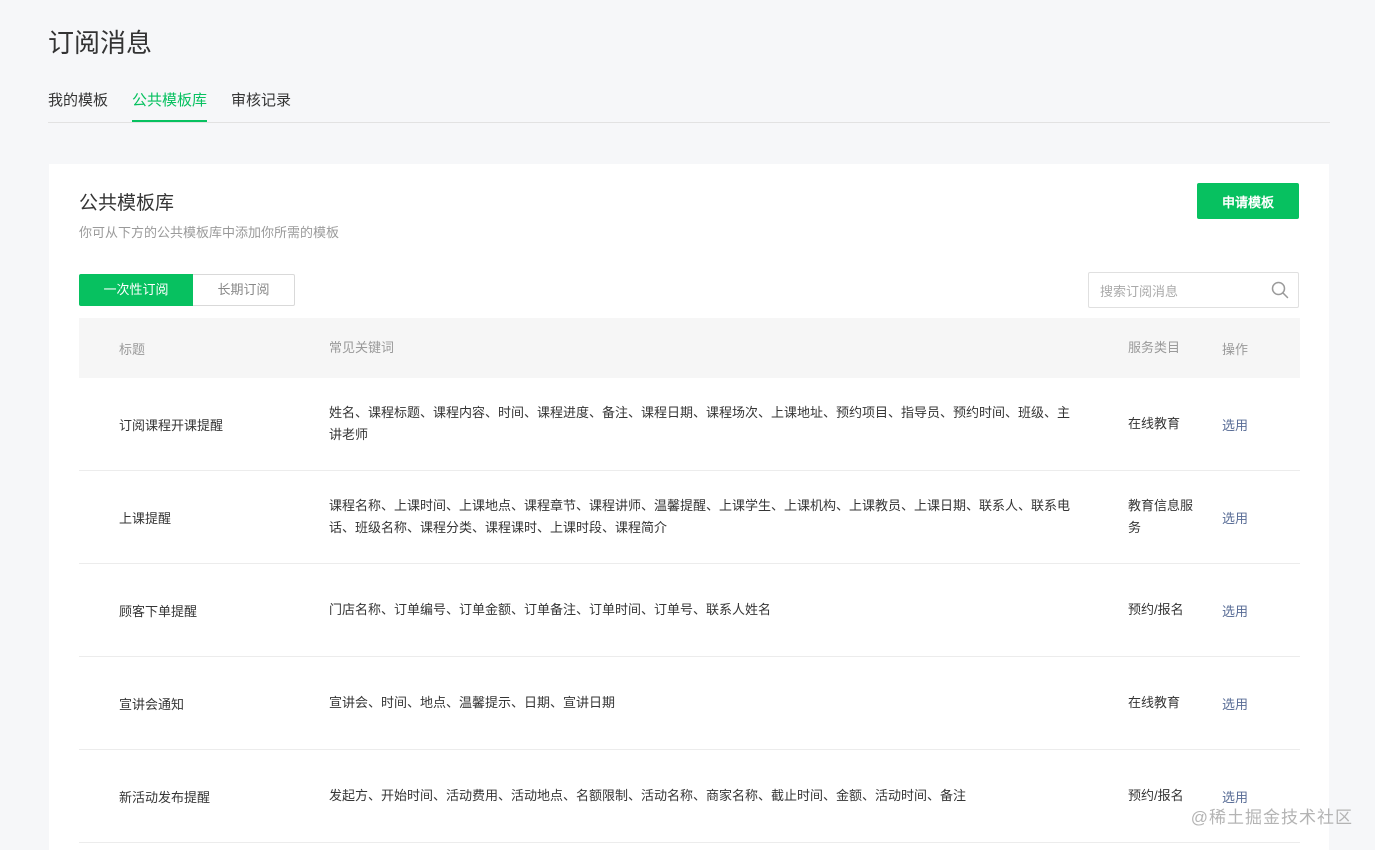  Describe the element at coordinates (362, 347) in the screenshot. I see `header-keywords: 常见关键词` at that location.